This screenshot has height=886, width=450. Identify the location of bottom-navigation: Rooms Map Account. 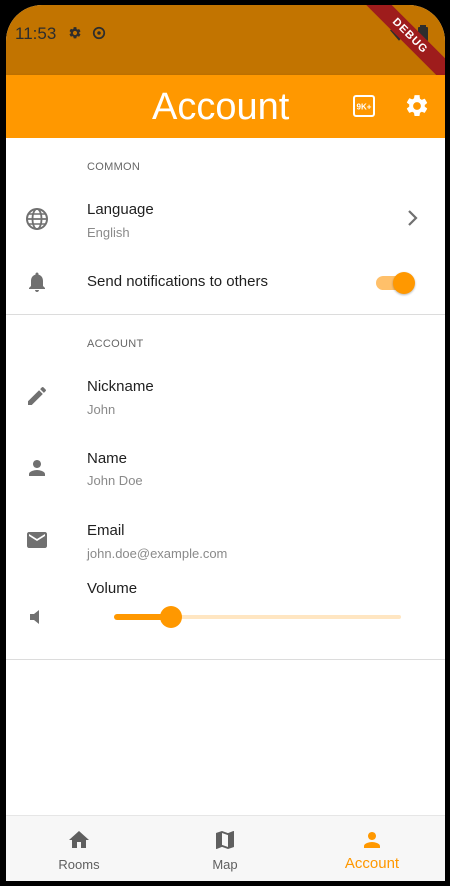
(225, 848).